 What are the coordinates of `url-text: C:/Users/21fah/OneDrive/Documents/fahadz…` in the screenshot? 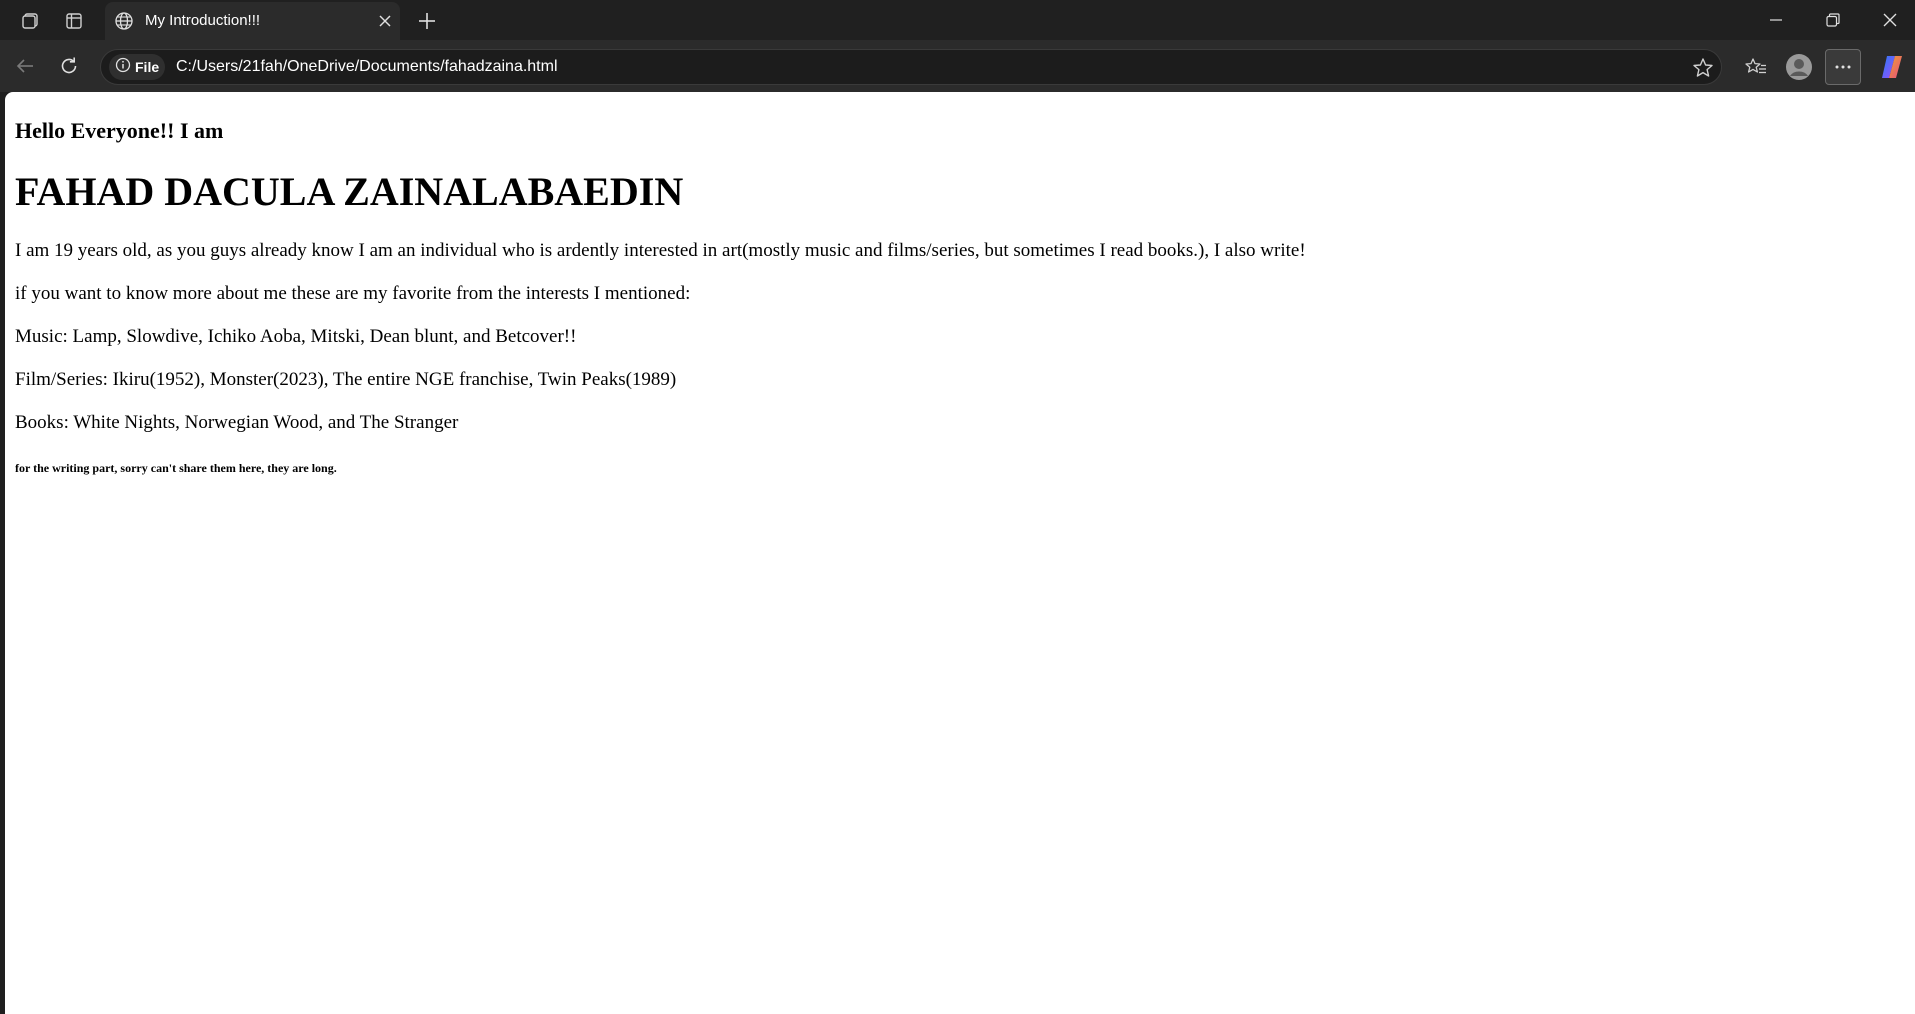 It's located at (367, 67).